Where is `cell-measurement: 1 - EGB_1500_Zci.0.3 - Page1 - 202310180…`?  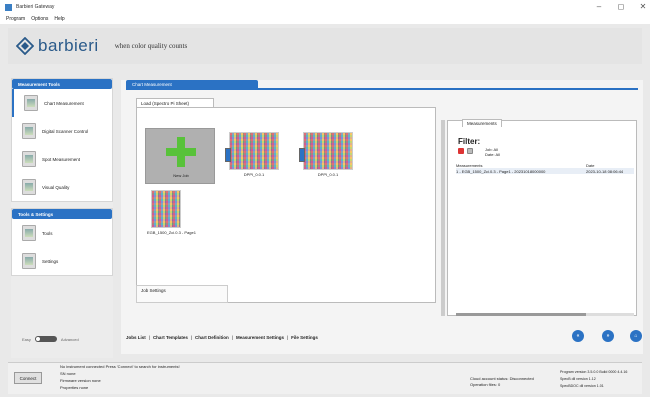 cell-measurement: 1 - EGB_1500_Zci.0.3 - Page1 - 202310180… is located at coordinates (501, 171).